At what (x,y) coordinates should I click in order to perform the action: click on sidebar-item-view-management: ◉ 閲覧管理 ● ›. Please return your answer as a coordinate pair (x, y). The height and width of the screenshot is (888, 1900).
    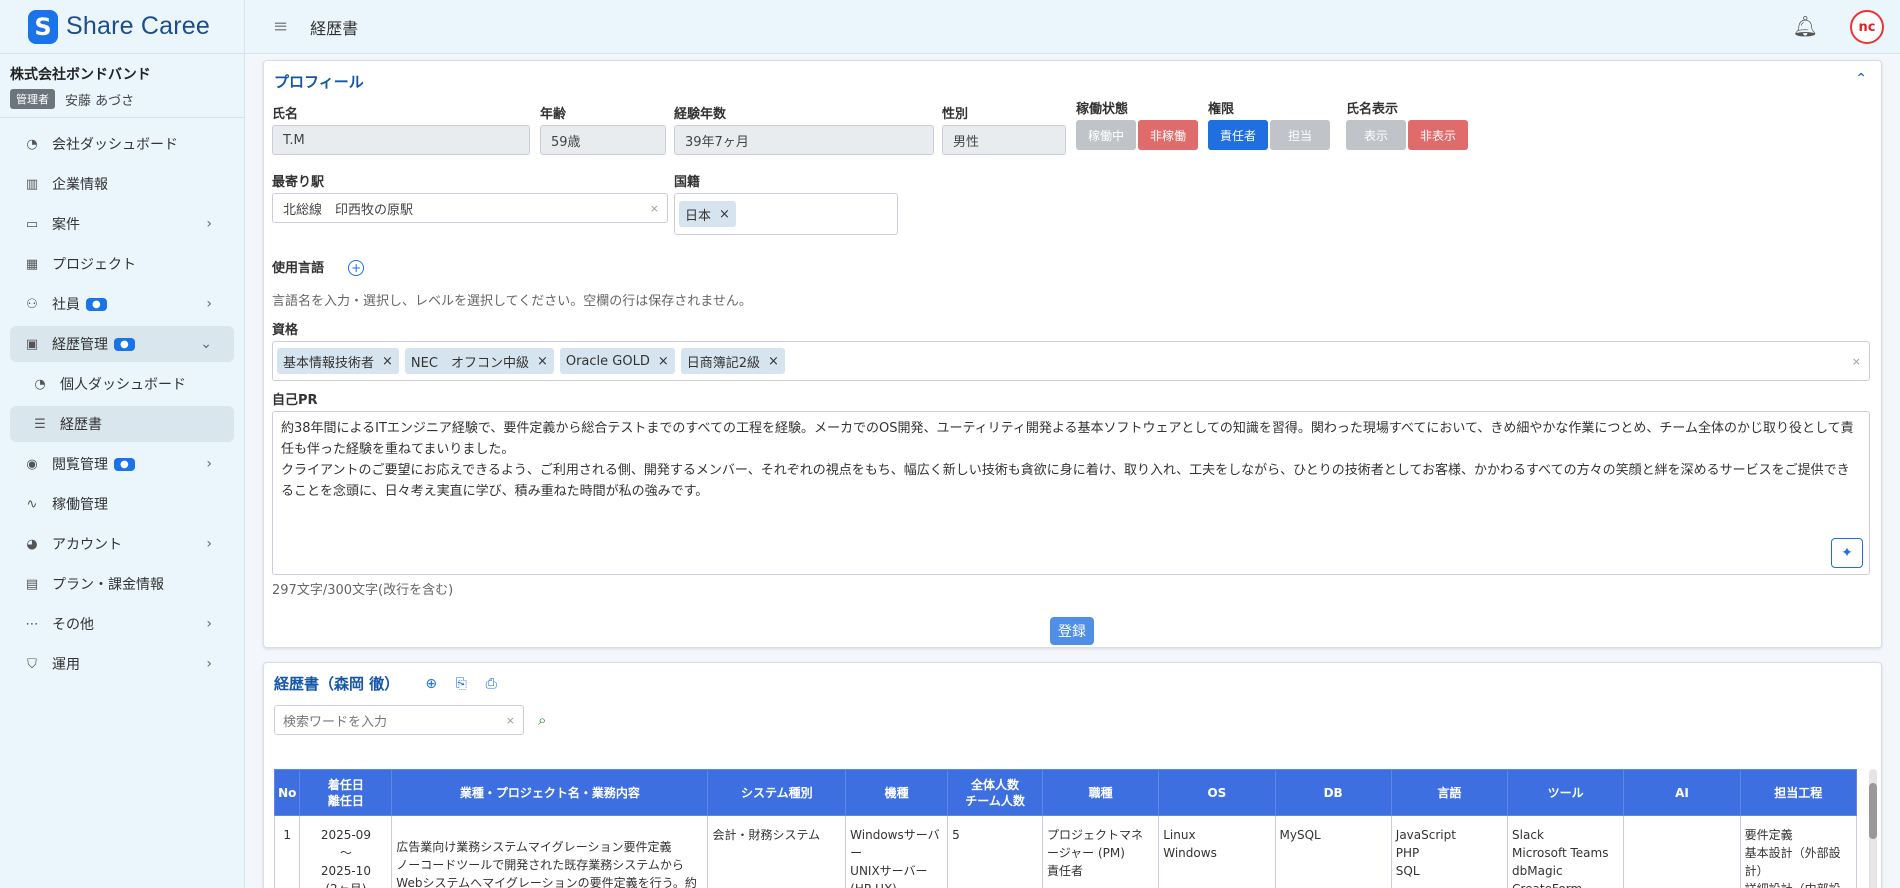
    Looking at the image, I should click on (122, 464).